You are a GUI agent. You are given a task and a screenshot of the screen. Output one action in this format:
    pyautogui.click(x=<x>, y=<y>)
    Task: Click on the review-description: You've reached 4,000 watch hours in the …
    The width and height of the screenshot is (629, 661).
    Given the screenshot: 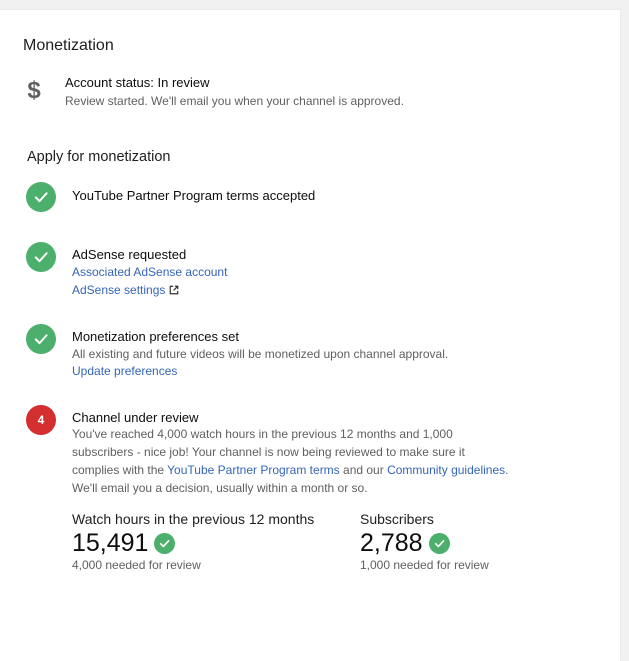 What is the action you would take?
    pyautogui.click(x=292, y=461)
    